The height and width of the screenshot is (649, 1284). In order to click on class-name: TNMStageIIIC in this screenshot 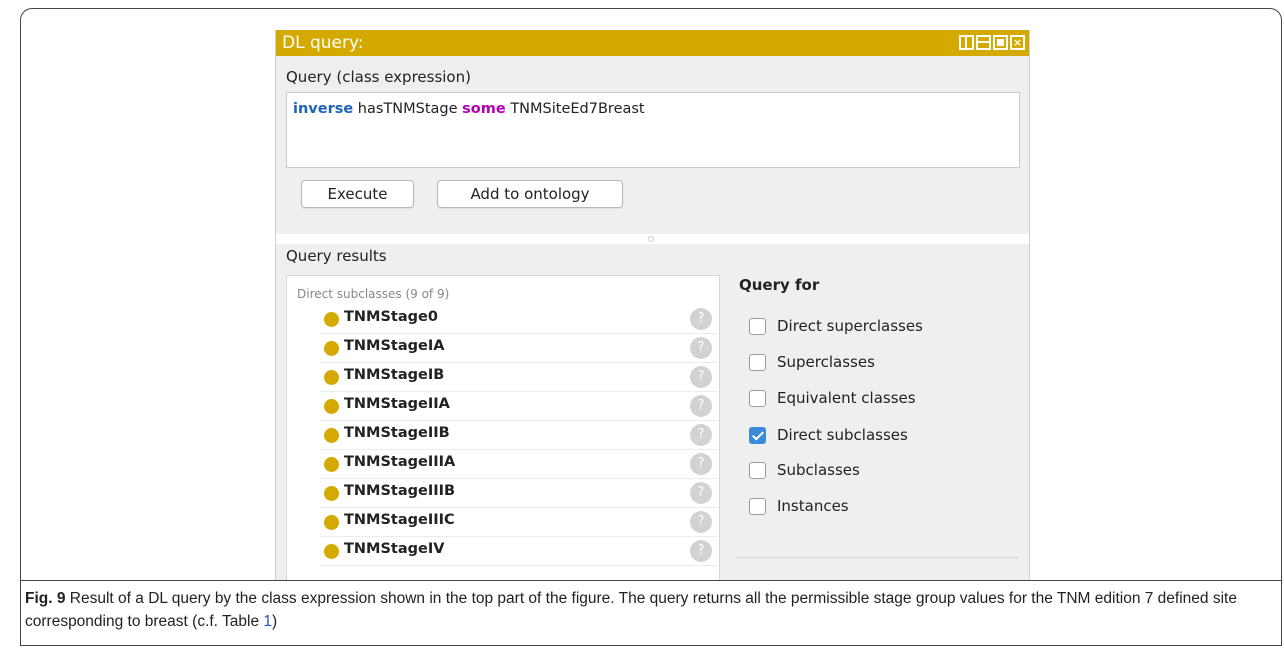, I will do `click(399, 520)`.